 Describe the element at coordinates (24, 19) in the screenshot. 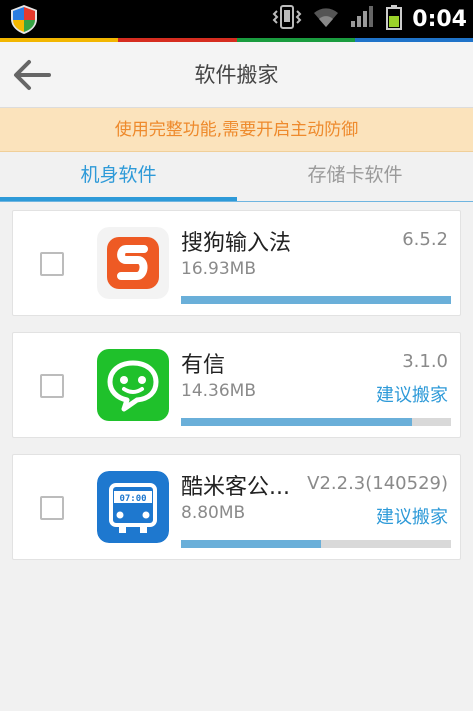

I see `shield-icon` at that location.